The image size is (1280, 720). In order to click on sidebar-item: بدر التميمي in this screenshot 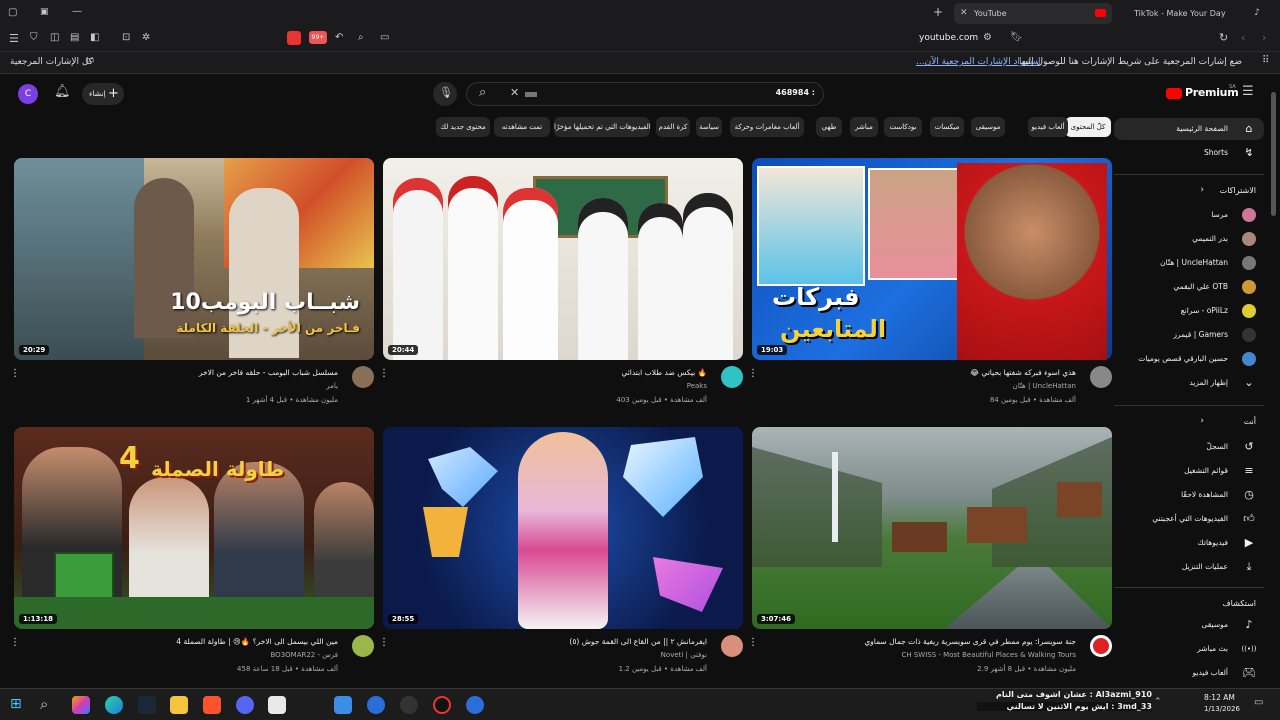, I will do `click(1186, 239)`.